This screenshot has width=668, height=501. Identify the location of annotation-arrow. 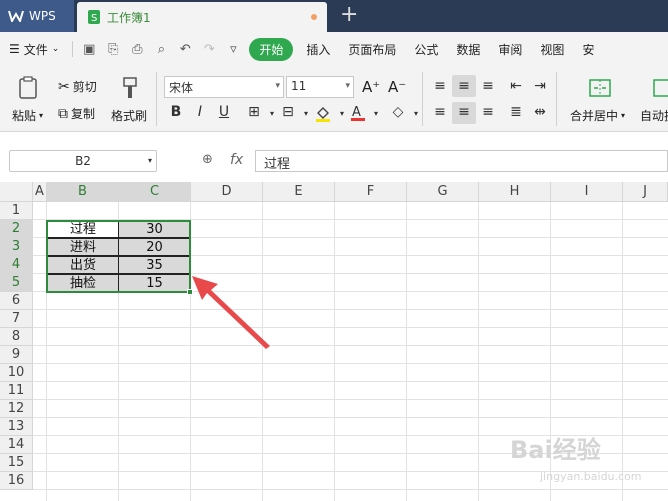
(231, 312).